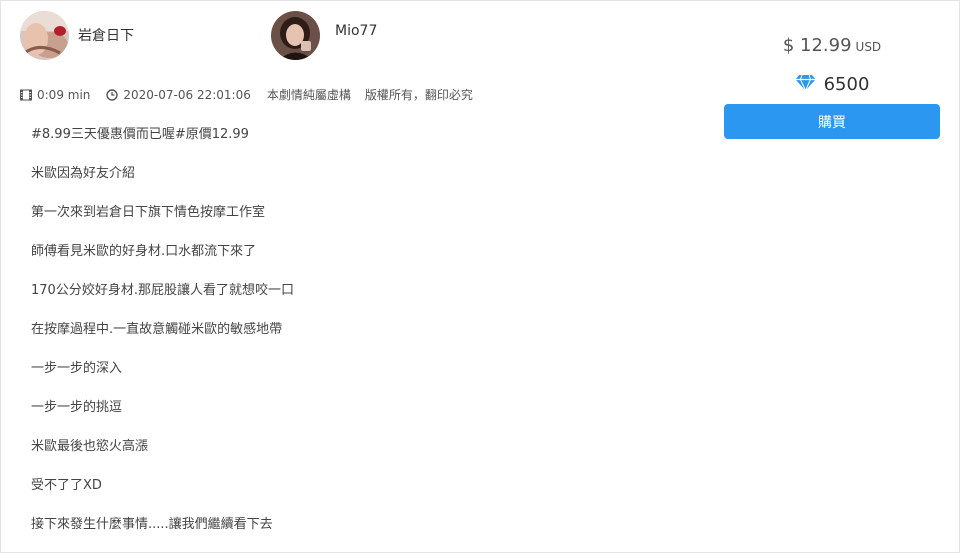 This screenshot has height=555, width=960. What do you see at coordinates (44, 35) in the screenshot?
I see `studio-avatar` at bounding box center [44, 35].